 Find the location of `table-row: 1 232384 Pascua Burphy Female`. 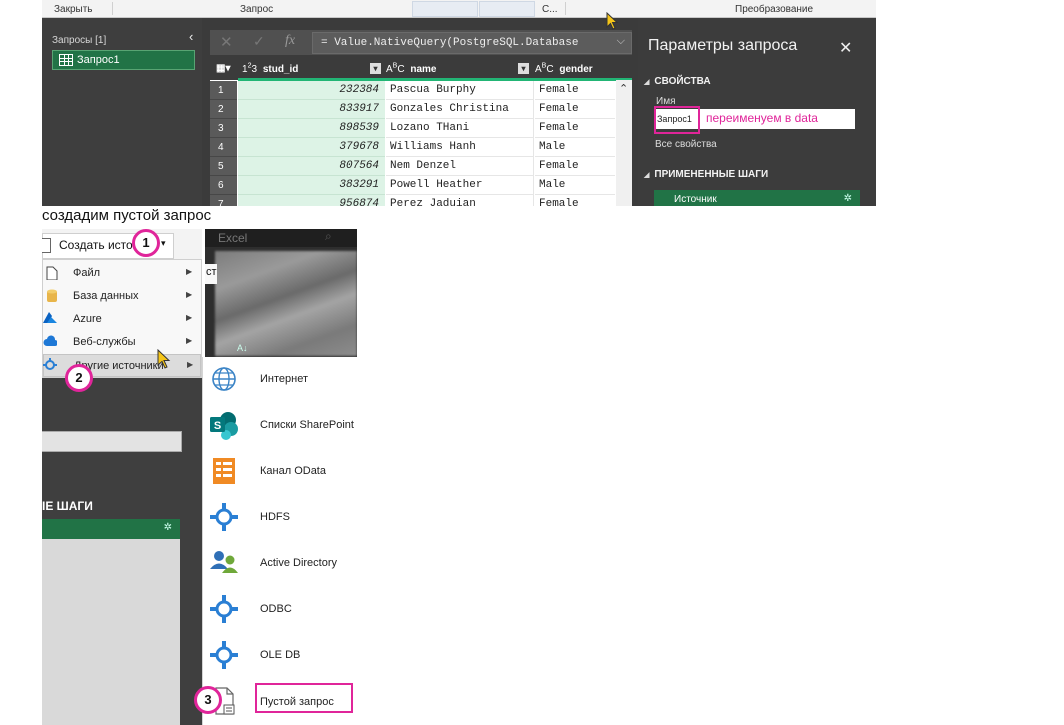

table-row: 1 232384 Pascua Burphy Female is located at coordinates (421, 90).